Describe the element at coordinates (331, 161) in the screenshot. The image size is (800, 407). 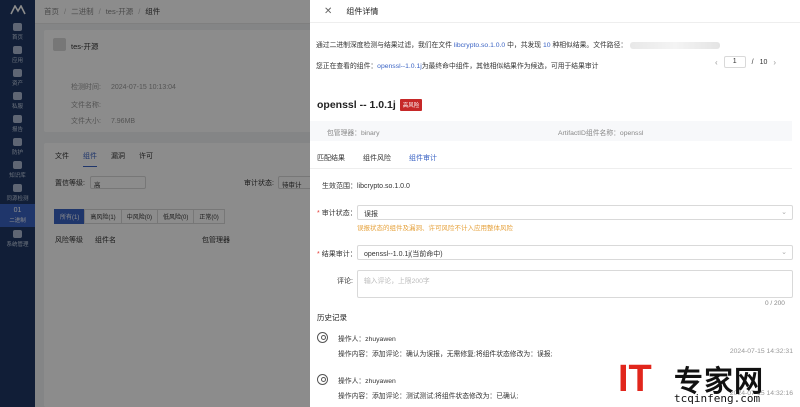
I see `tab-match-results: 匹配结果` at that location.